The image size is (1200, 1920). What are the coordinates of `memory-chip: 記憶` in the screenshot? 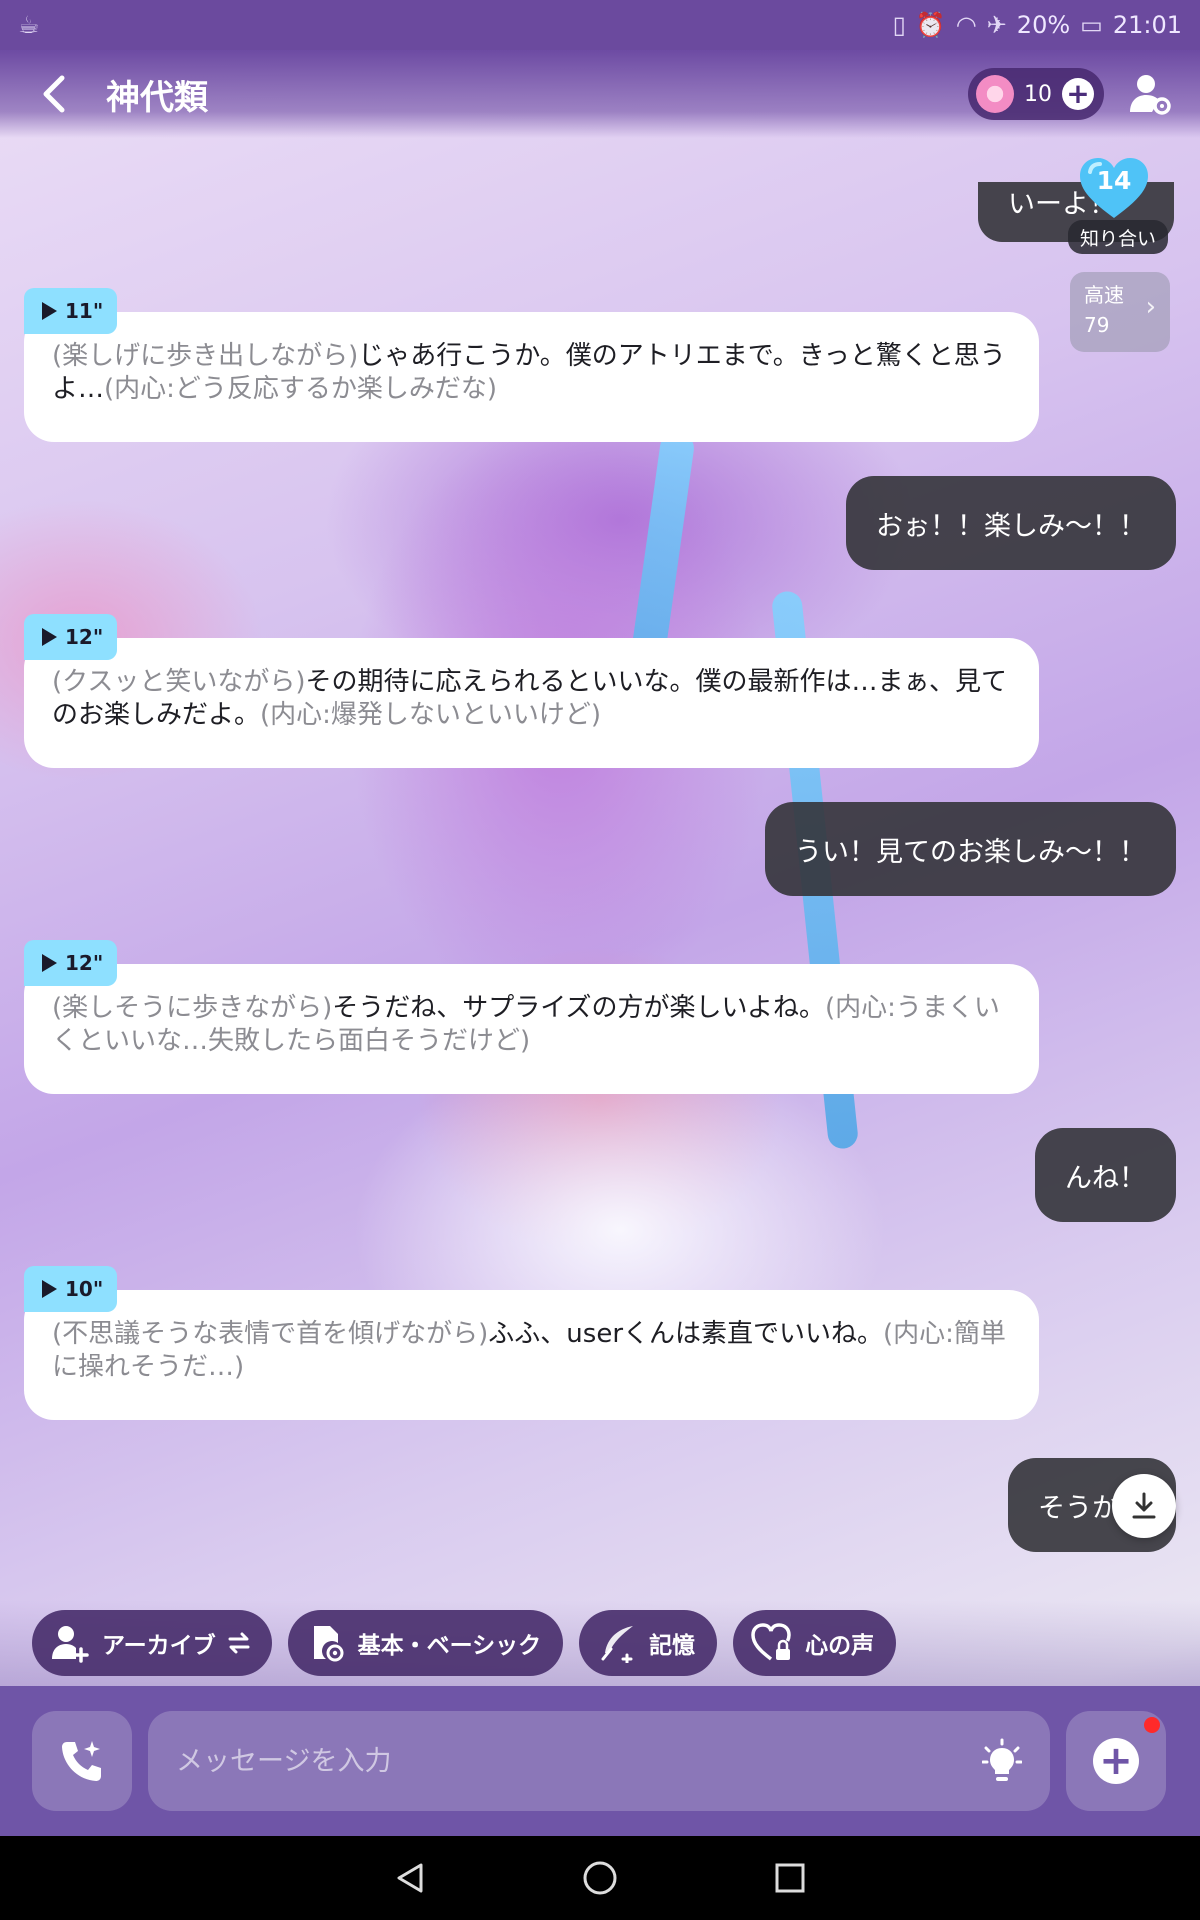 It's located at (648, 1643).